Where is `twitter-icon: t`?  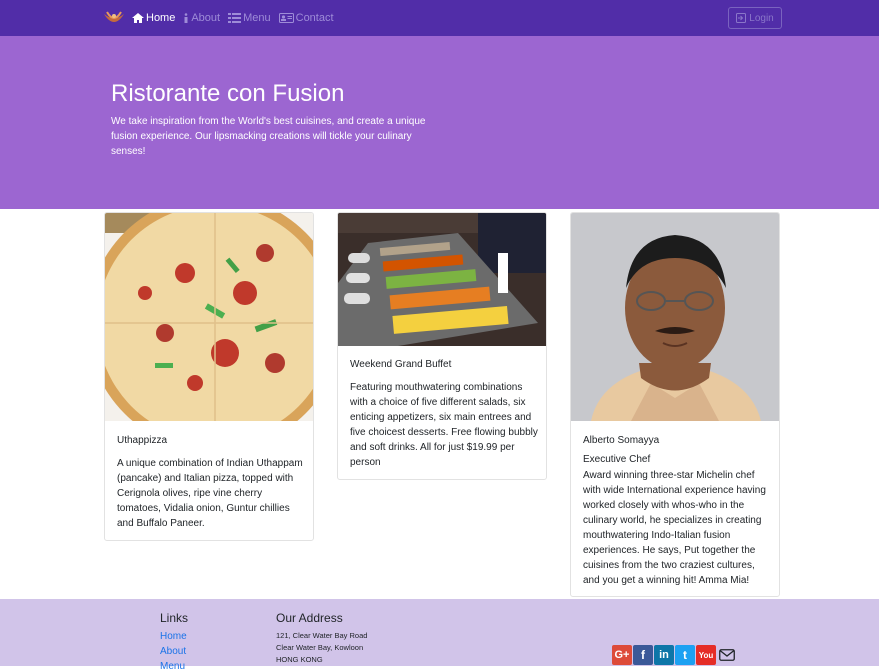 twitter-icon: t is located at coordinates (685, 655).